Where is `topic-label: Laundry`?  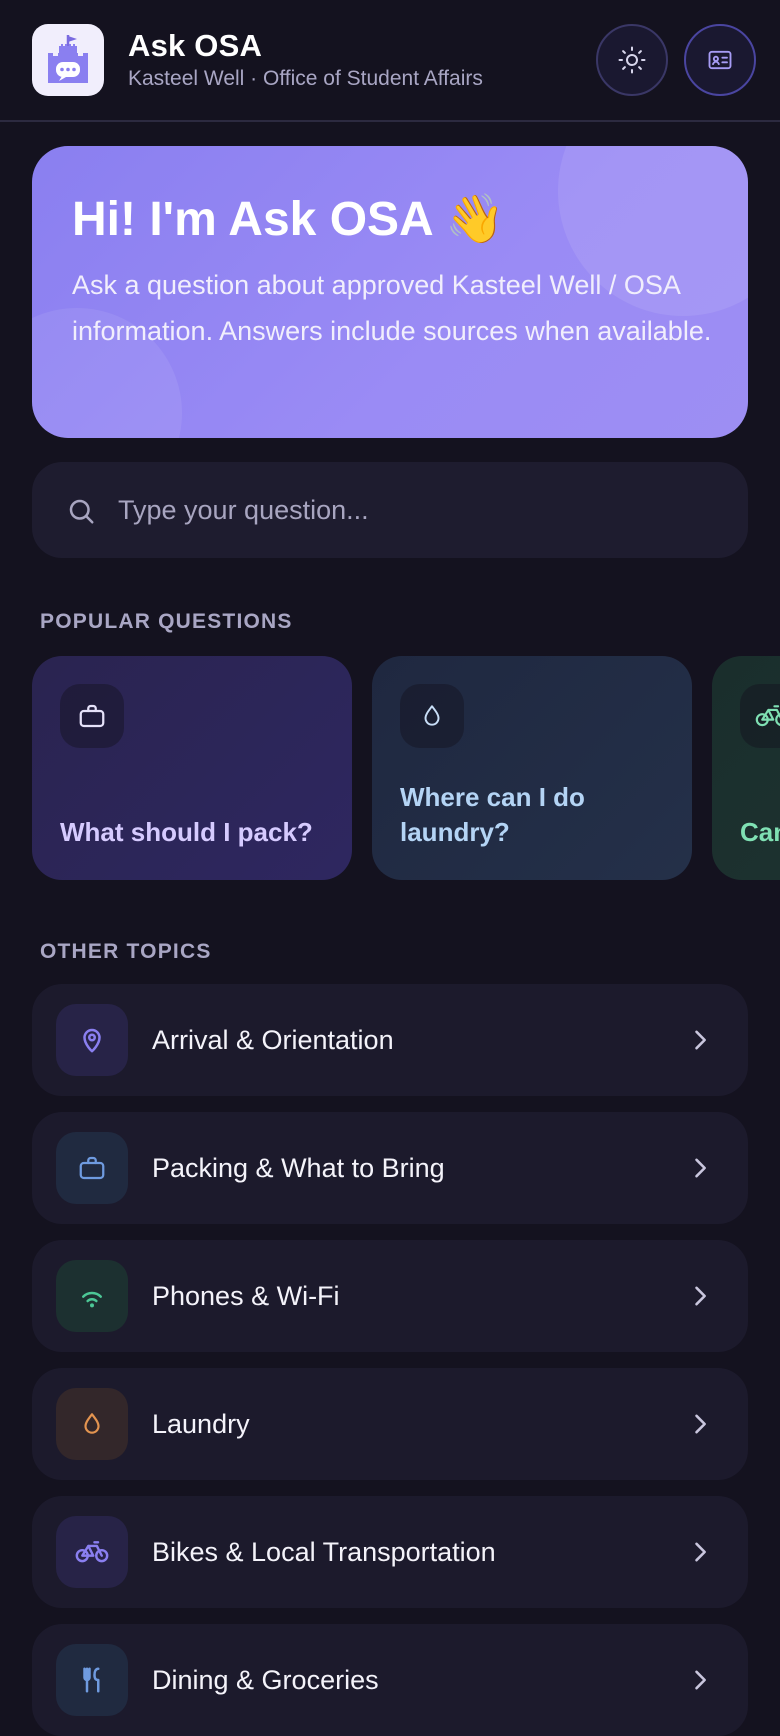
topic-label: Laundry is located at coordinates (201, 1424).